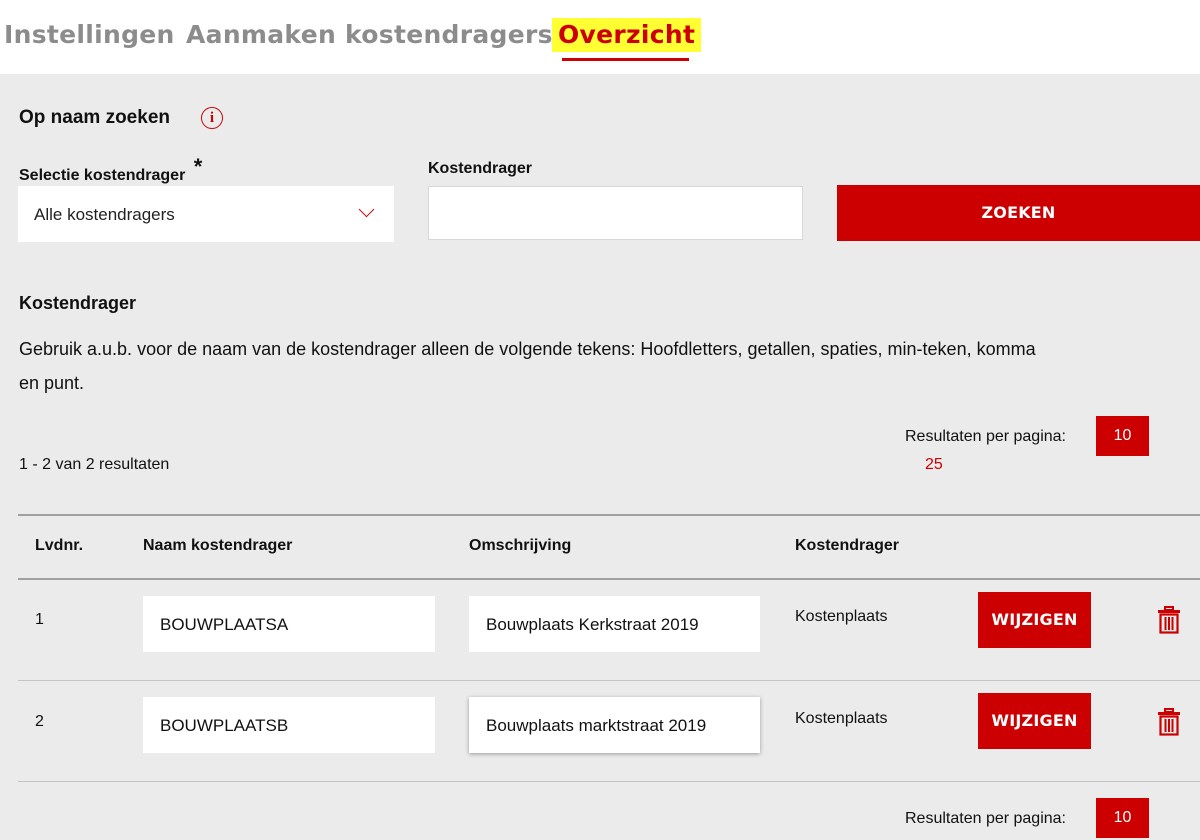 This screenshot has height=840, width=1200. Describe the element at coordinates (94, 464) in the screenshot. I see `results-summary: 1 - 2 van 2 resultaten` at that location.